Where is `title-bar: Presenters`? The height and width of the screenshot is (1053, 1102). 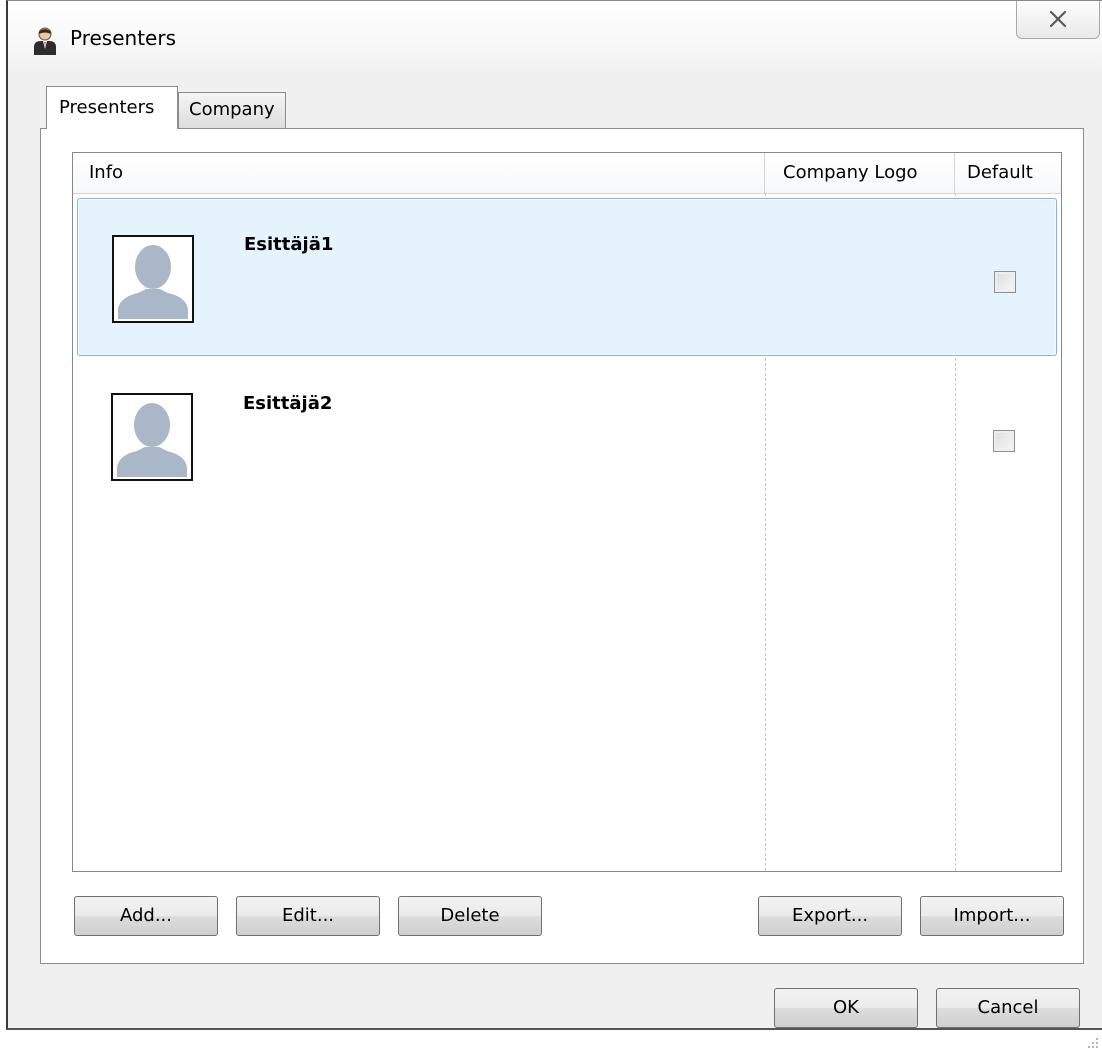
title-bar: Presenters is located at coordinates (555, 39).